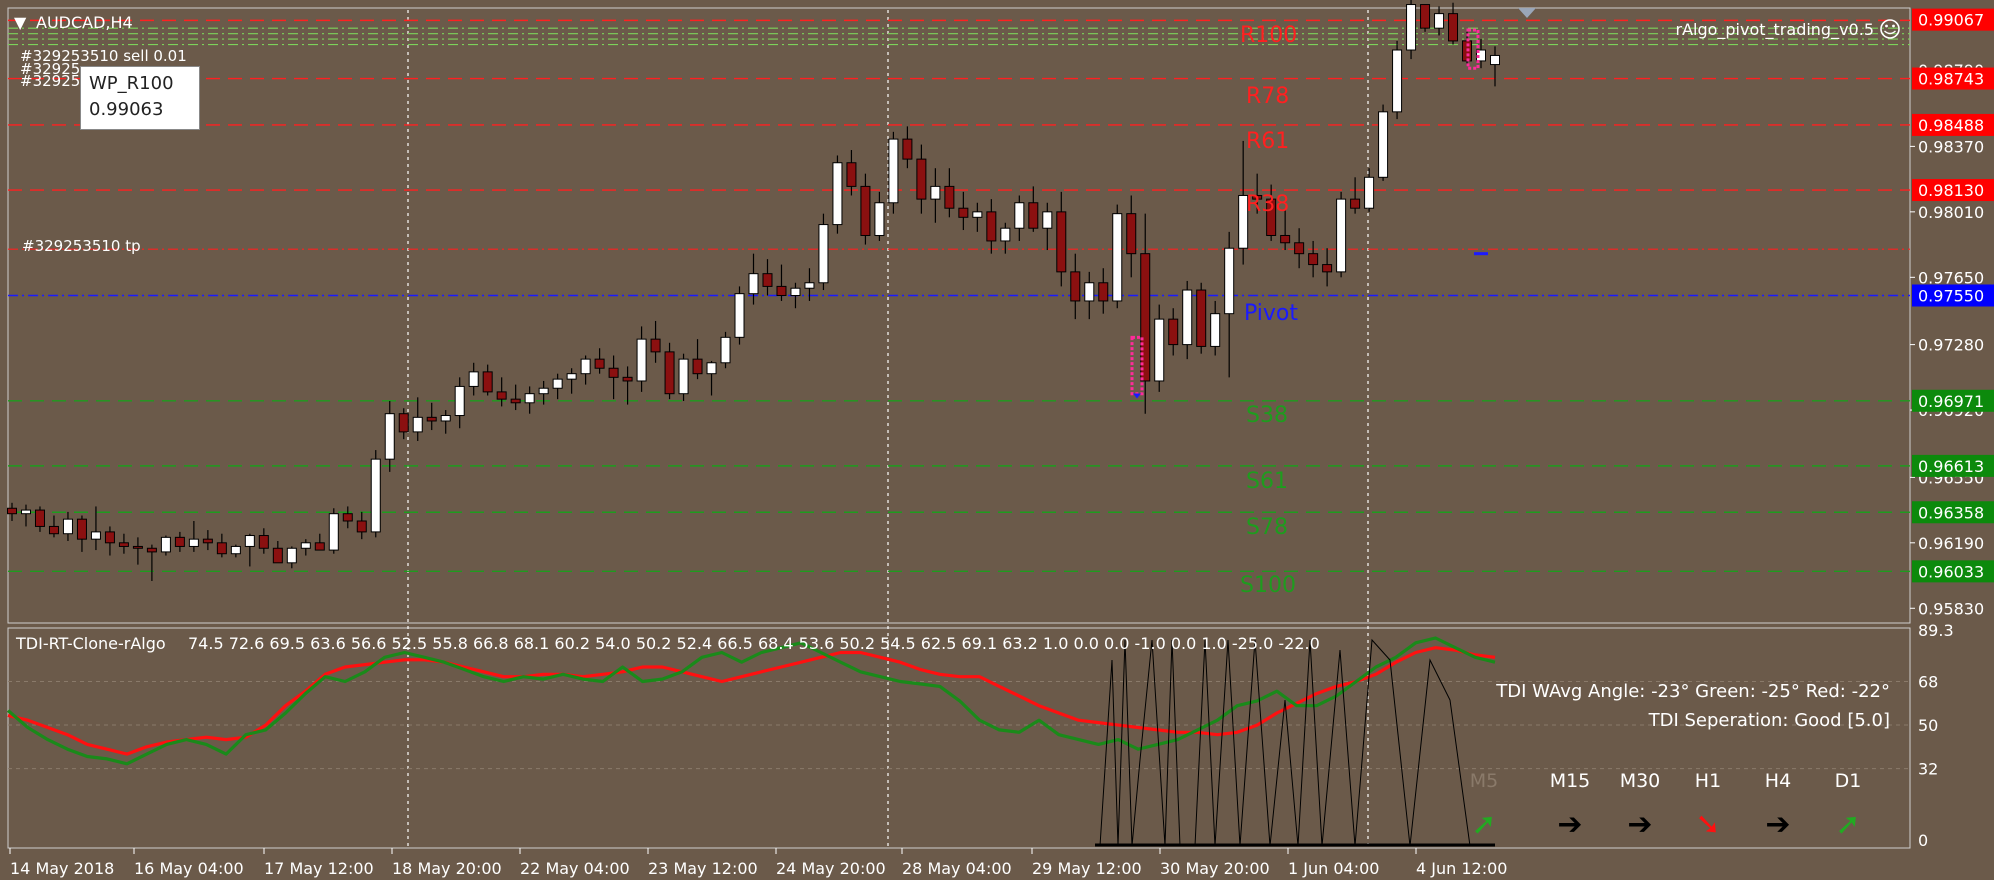  What do you see at coordinates (1951, 79) in the screenshot?
I see `price-badge-1: 0.98743` at bounding box center [1951, 79].